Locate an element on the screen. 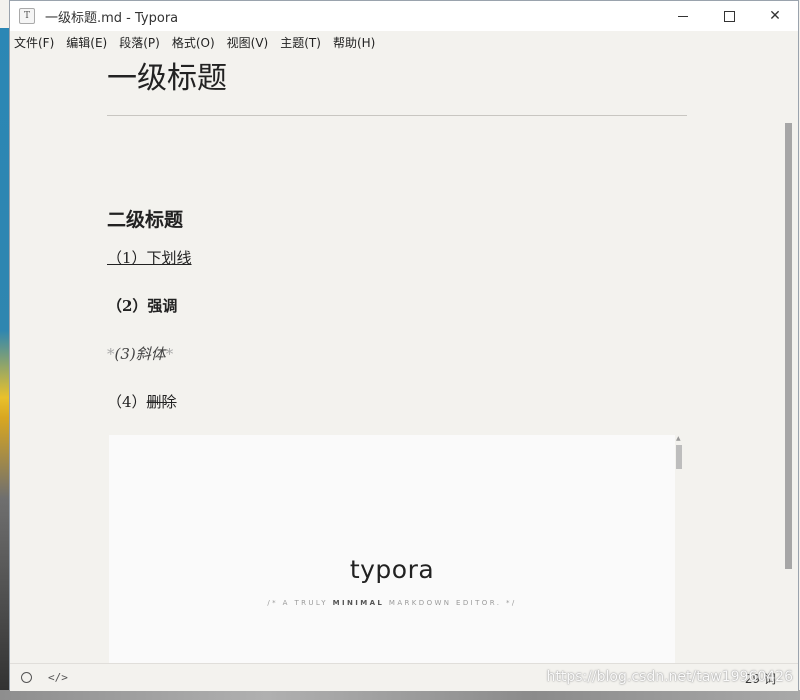  outline-toggle-button is located at coordinates (26, 678).